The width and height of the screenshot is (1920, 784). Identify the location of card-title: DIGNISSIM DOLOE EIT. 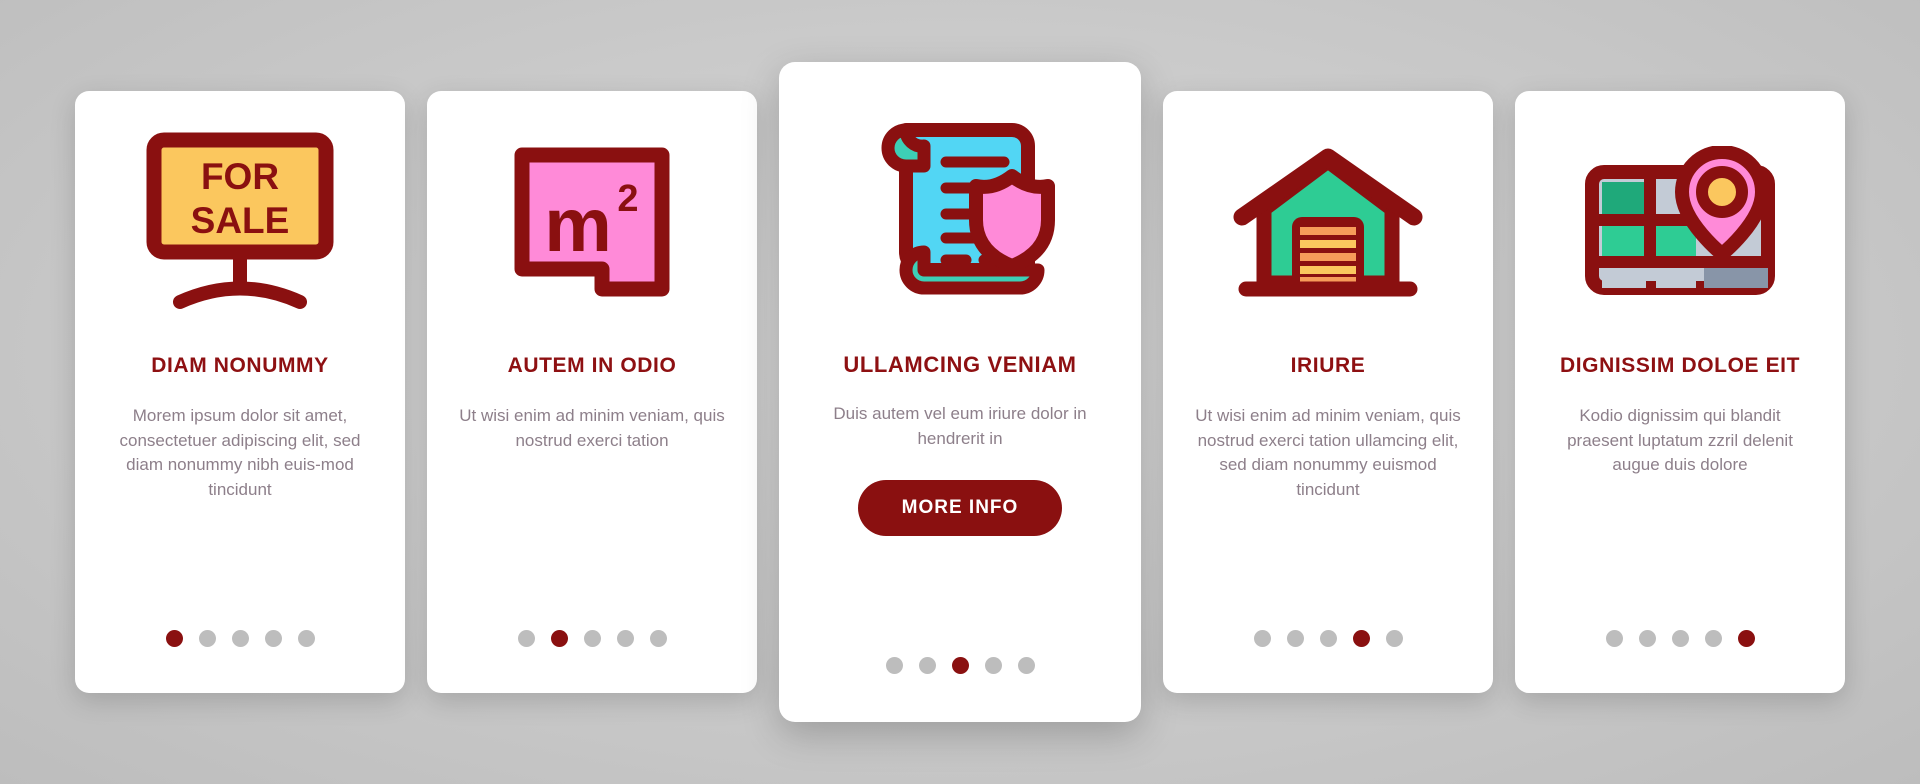
(1680, 365).